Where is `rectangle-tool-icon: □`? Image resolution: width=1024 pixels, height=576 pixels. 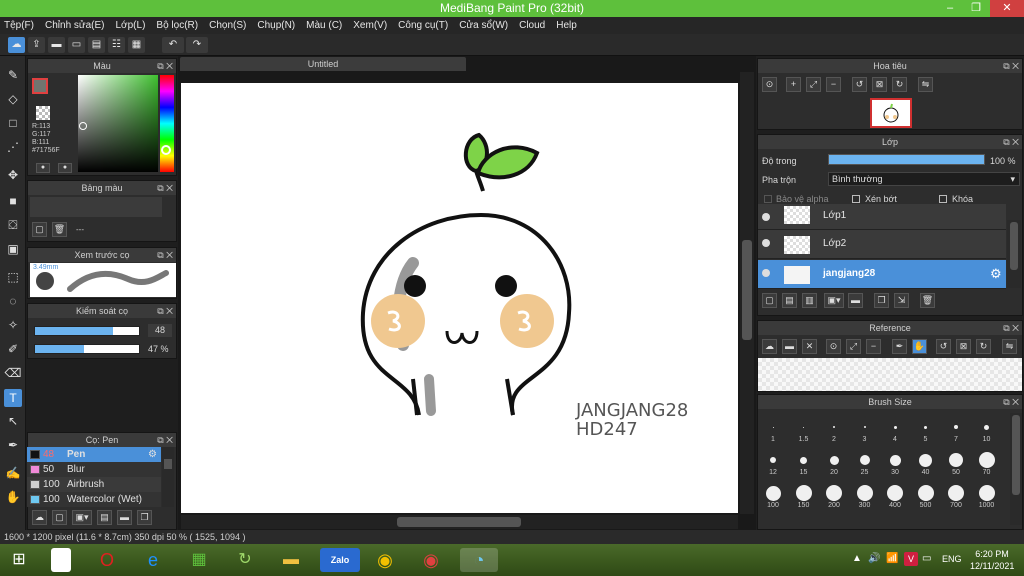 rectangle-tool-icon: □ is located at coordinates (13, 123).